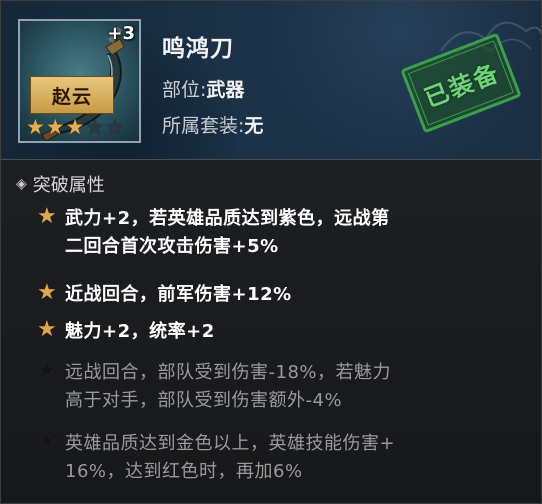  I want to click on star-rating: ★ ★ ★ ★ ★, so click(75, 127).